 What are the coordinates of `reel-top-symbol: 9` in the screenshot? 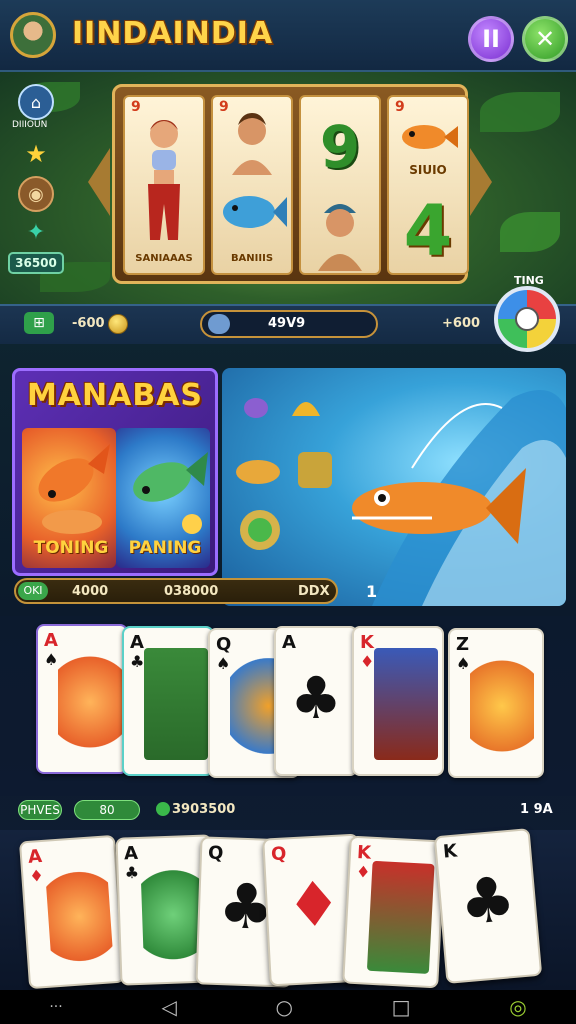 It's located at (340, 147).